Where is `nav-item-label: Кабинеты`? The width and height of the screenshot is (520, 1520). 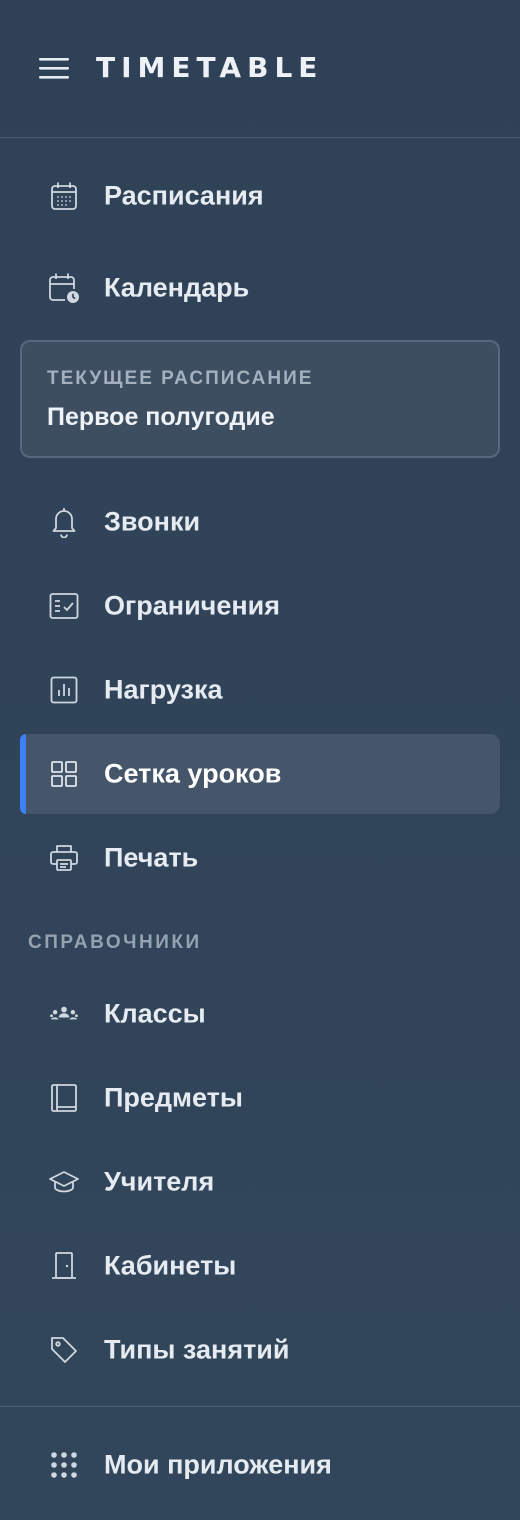
nav-item-label: Кабинеты is located at coordinates (170, 1265).